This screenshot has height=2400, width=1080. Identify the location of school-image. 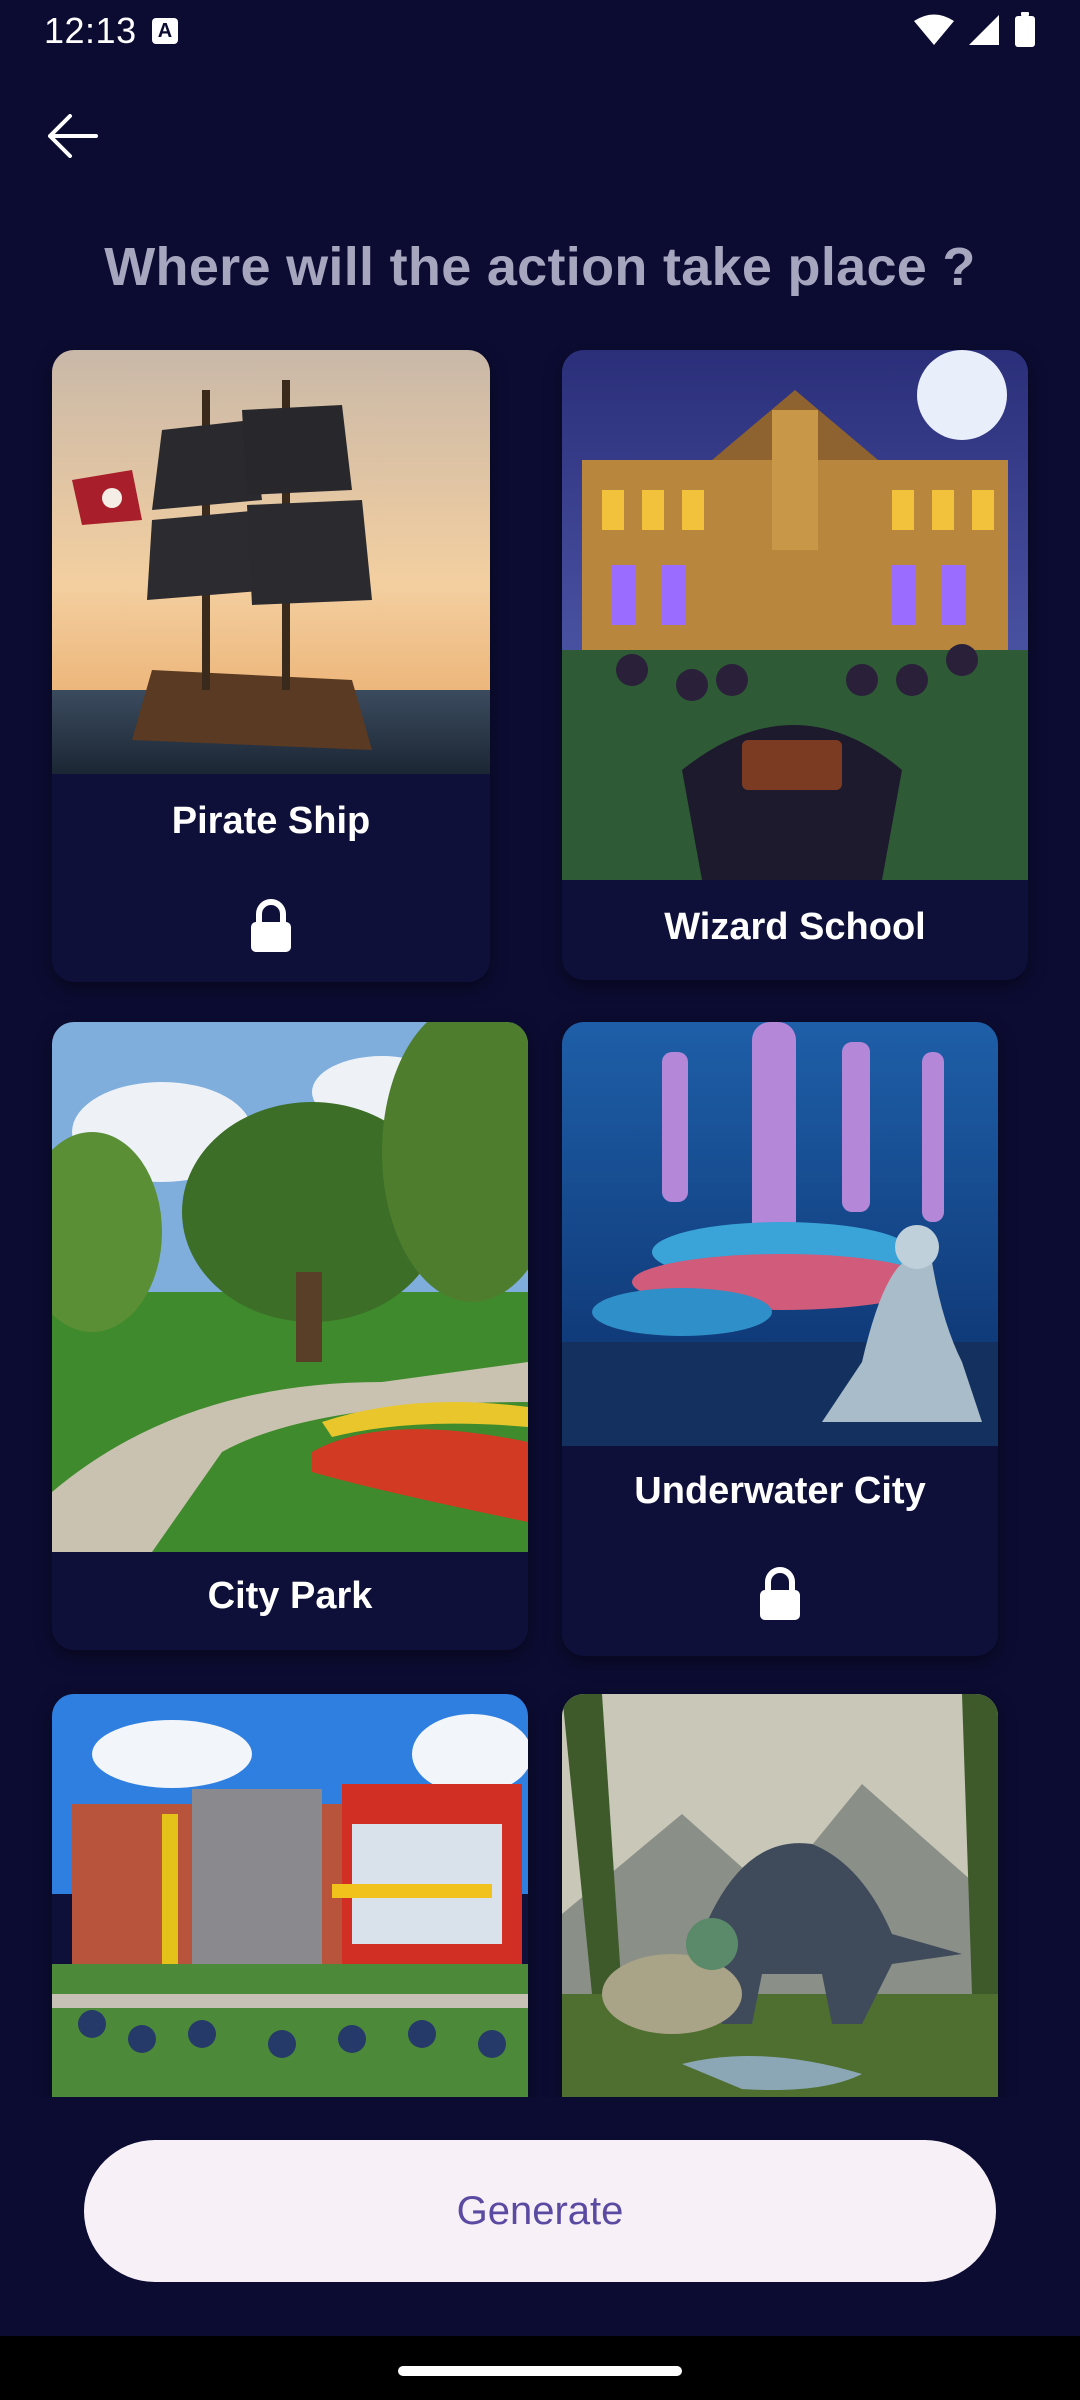
(290, 1895).